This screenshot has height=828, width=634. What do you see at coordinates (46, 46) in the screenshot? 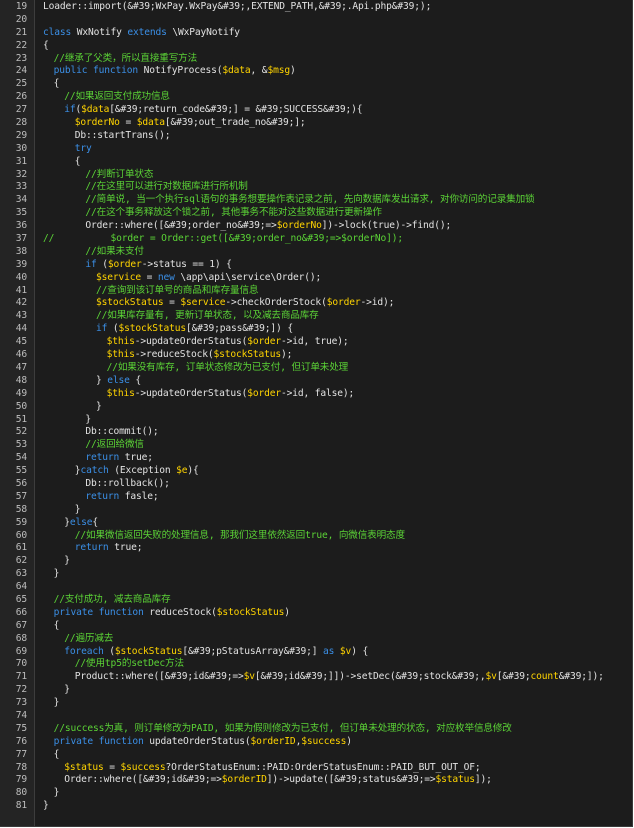
I see `code-text: {` at bounding box center [46, 46].